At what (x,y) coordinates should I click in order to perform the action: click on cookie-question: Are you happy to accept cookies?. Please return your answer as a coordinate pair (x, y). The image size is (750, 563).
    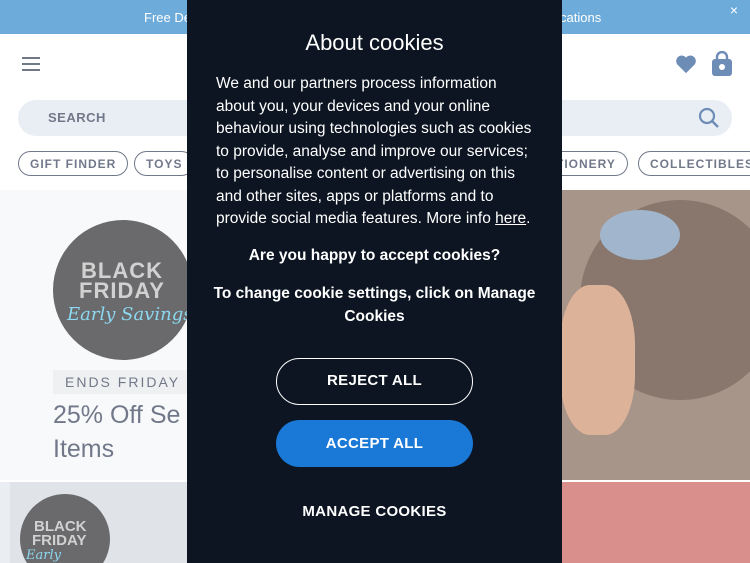
    Looking at the image, I should click on (374, 255).